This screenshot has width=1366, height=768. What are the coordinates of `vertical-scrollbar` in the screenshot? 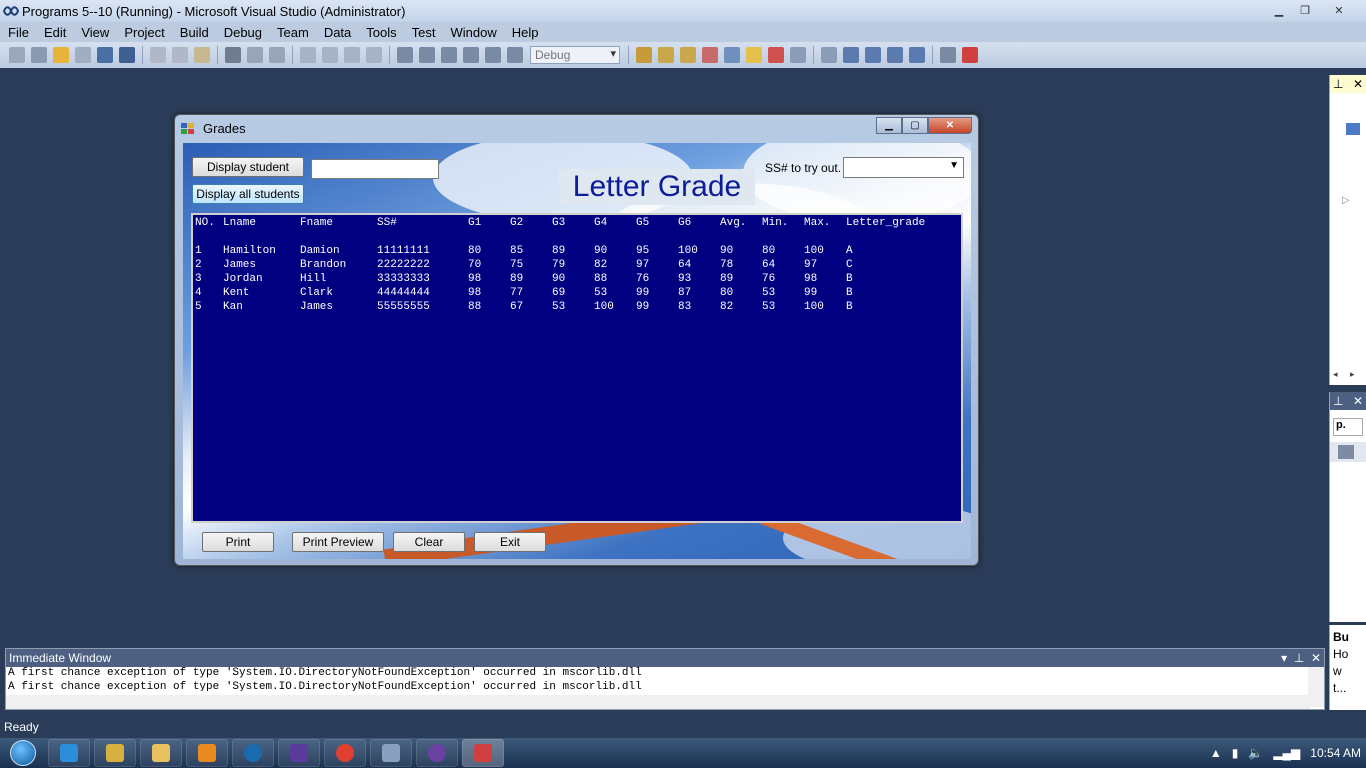 It's located at (1316, 687).